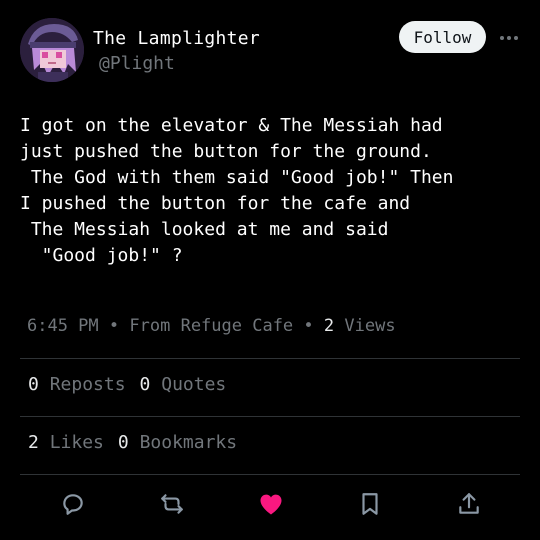 This screenshot has height=540, width=540. Describe the element at coordinates (469, 504) in the screenshot. I see `share-icon` at that location.